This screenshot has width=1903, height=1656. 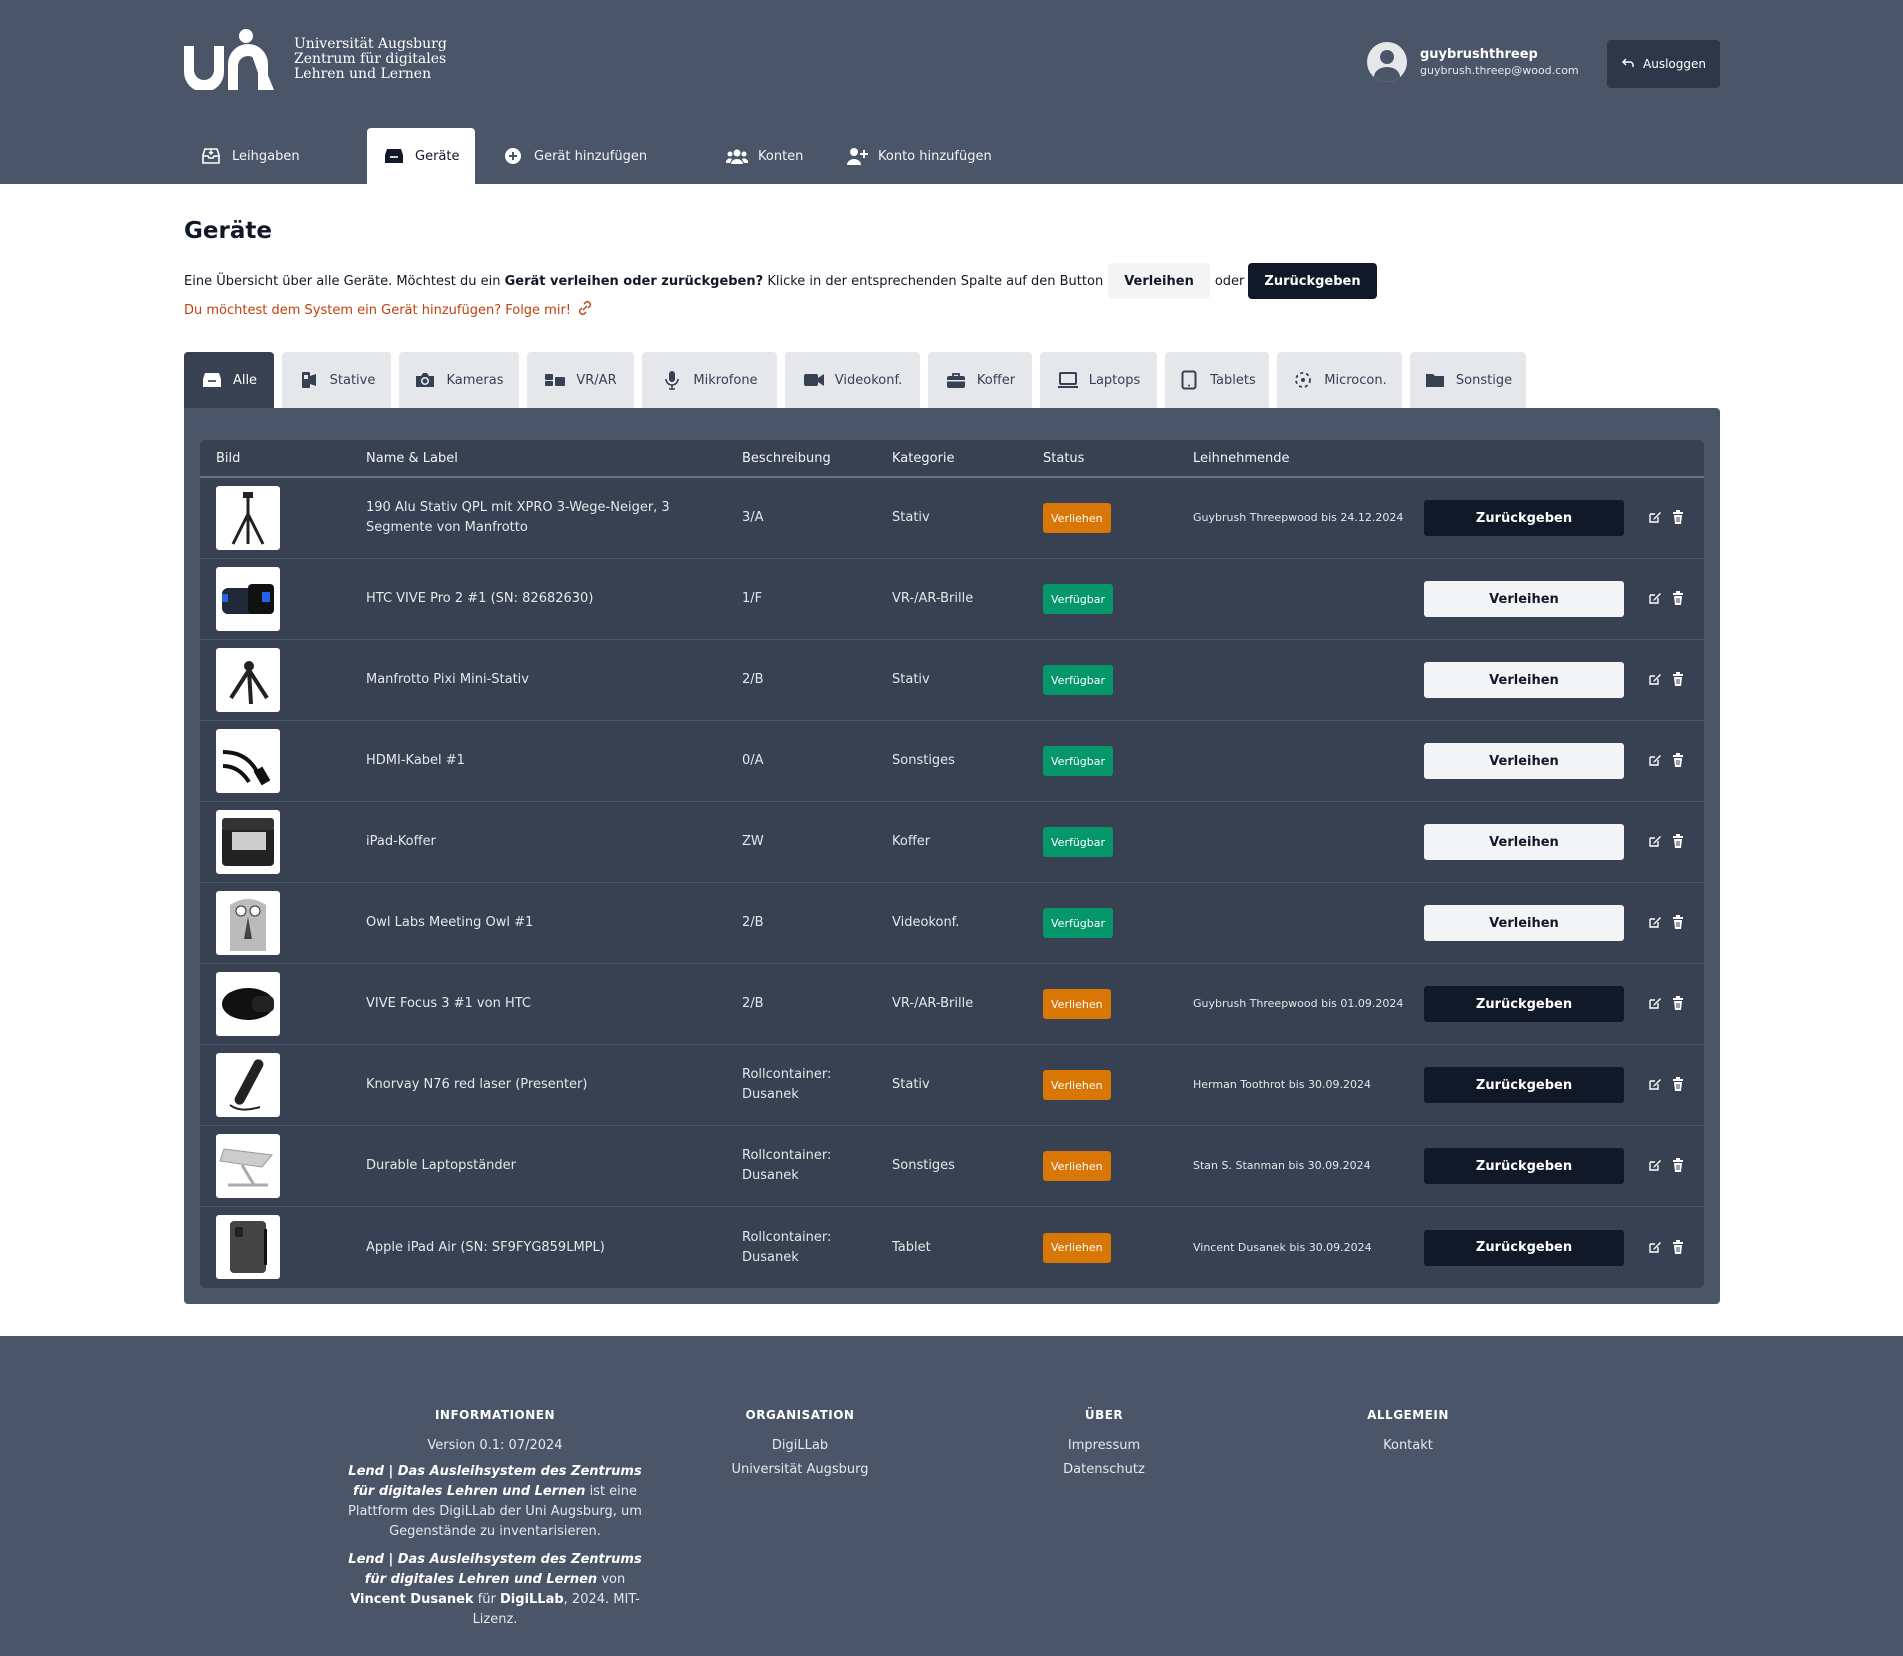 What do you see at coordinates (1663, 64) in the screenshot?
I see `logout-button: Ausloggen` at bounding box center [1663, 64].